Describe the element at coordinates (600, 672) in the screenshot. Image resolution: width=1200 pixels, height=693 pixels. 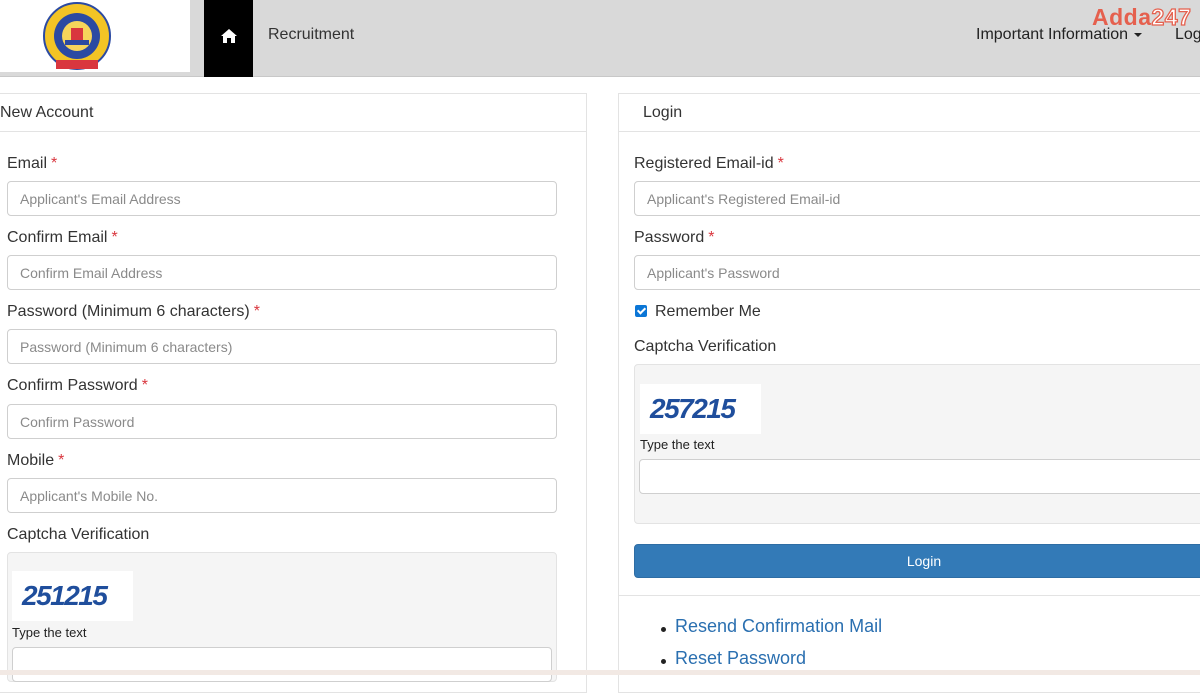
I see `bottom-strip` at that location.